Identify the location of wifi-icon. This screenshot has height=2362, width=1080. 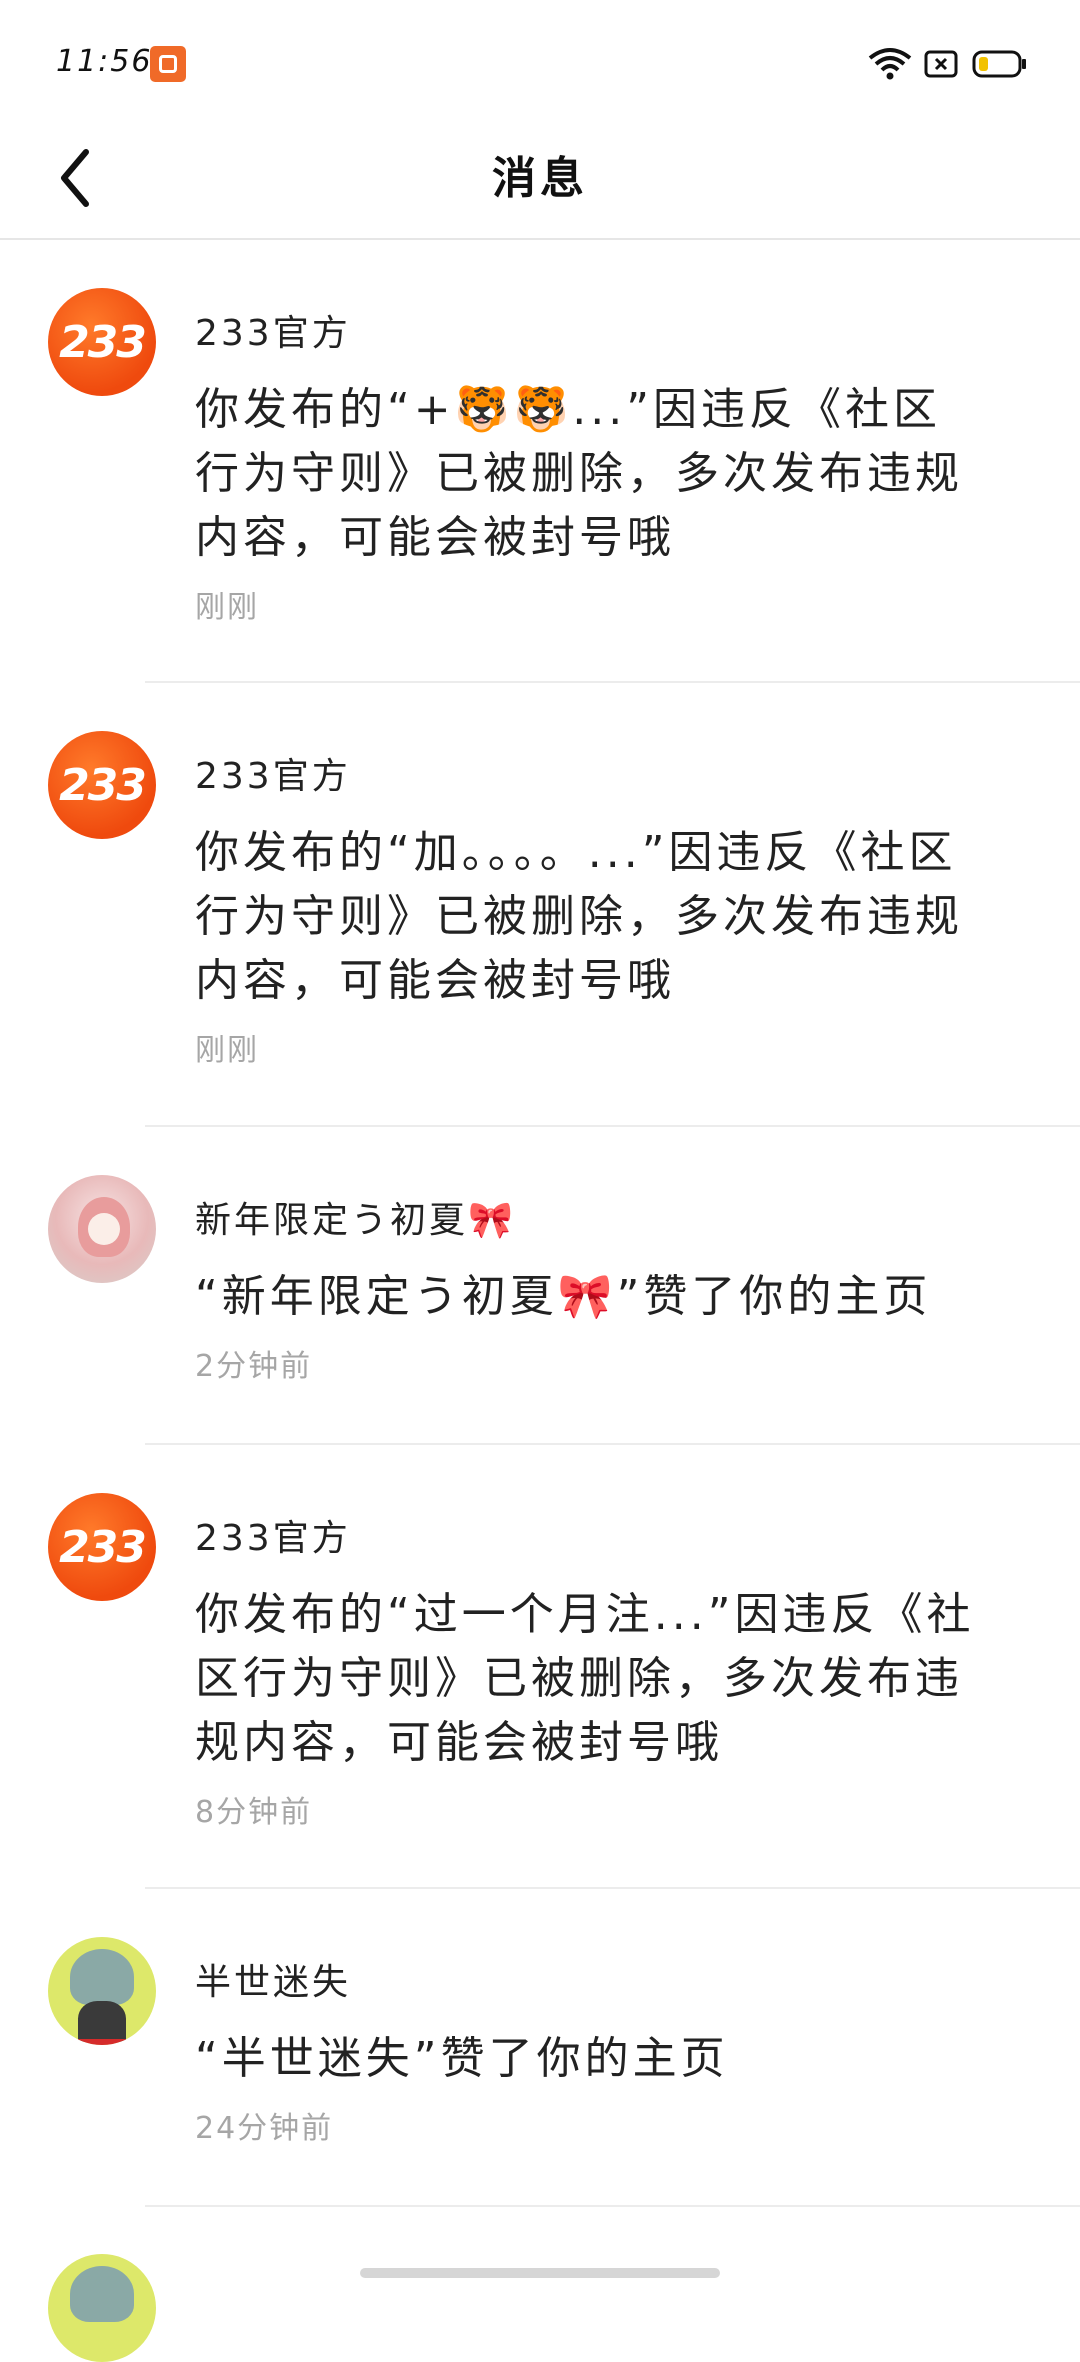
(890, 64).